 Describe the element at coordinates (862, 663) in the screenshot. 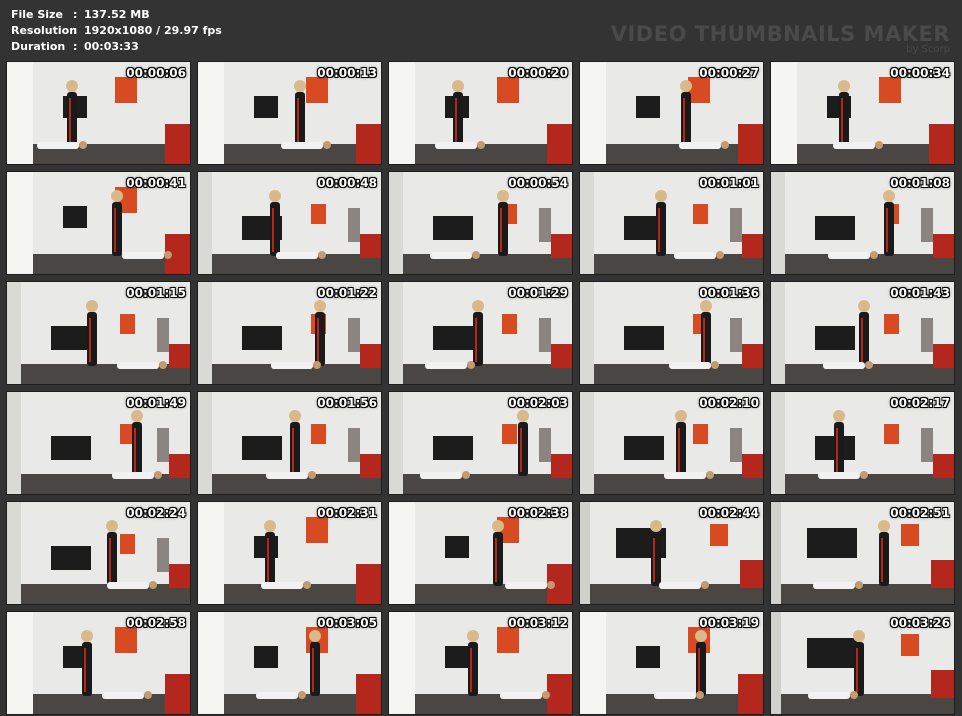

I see `thumbnail-frame: 00:03:26` at that location.